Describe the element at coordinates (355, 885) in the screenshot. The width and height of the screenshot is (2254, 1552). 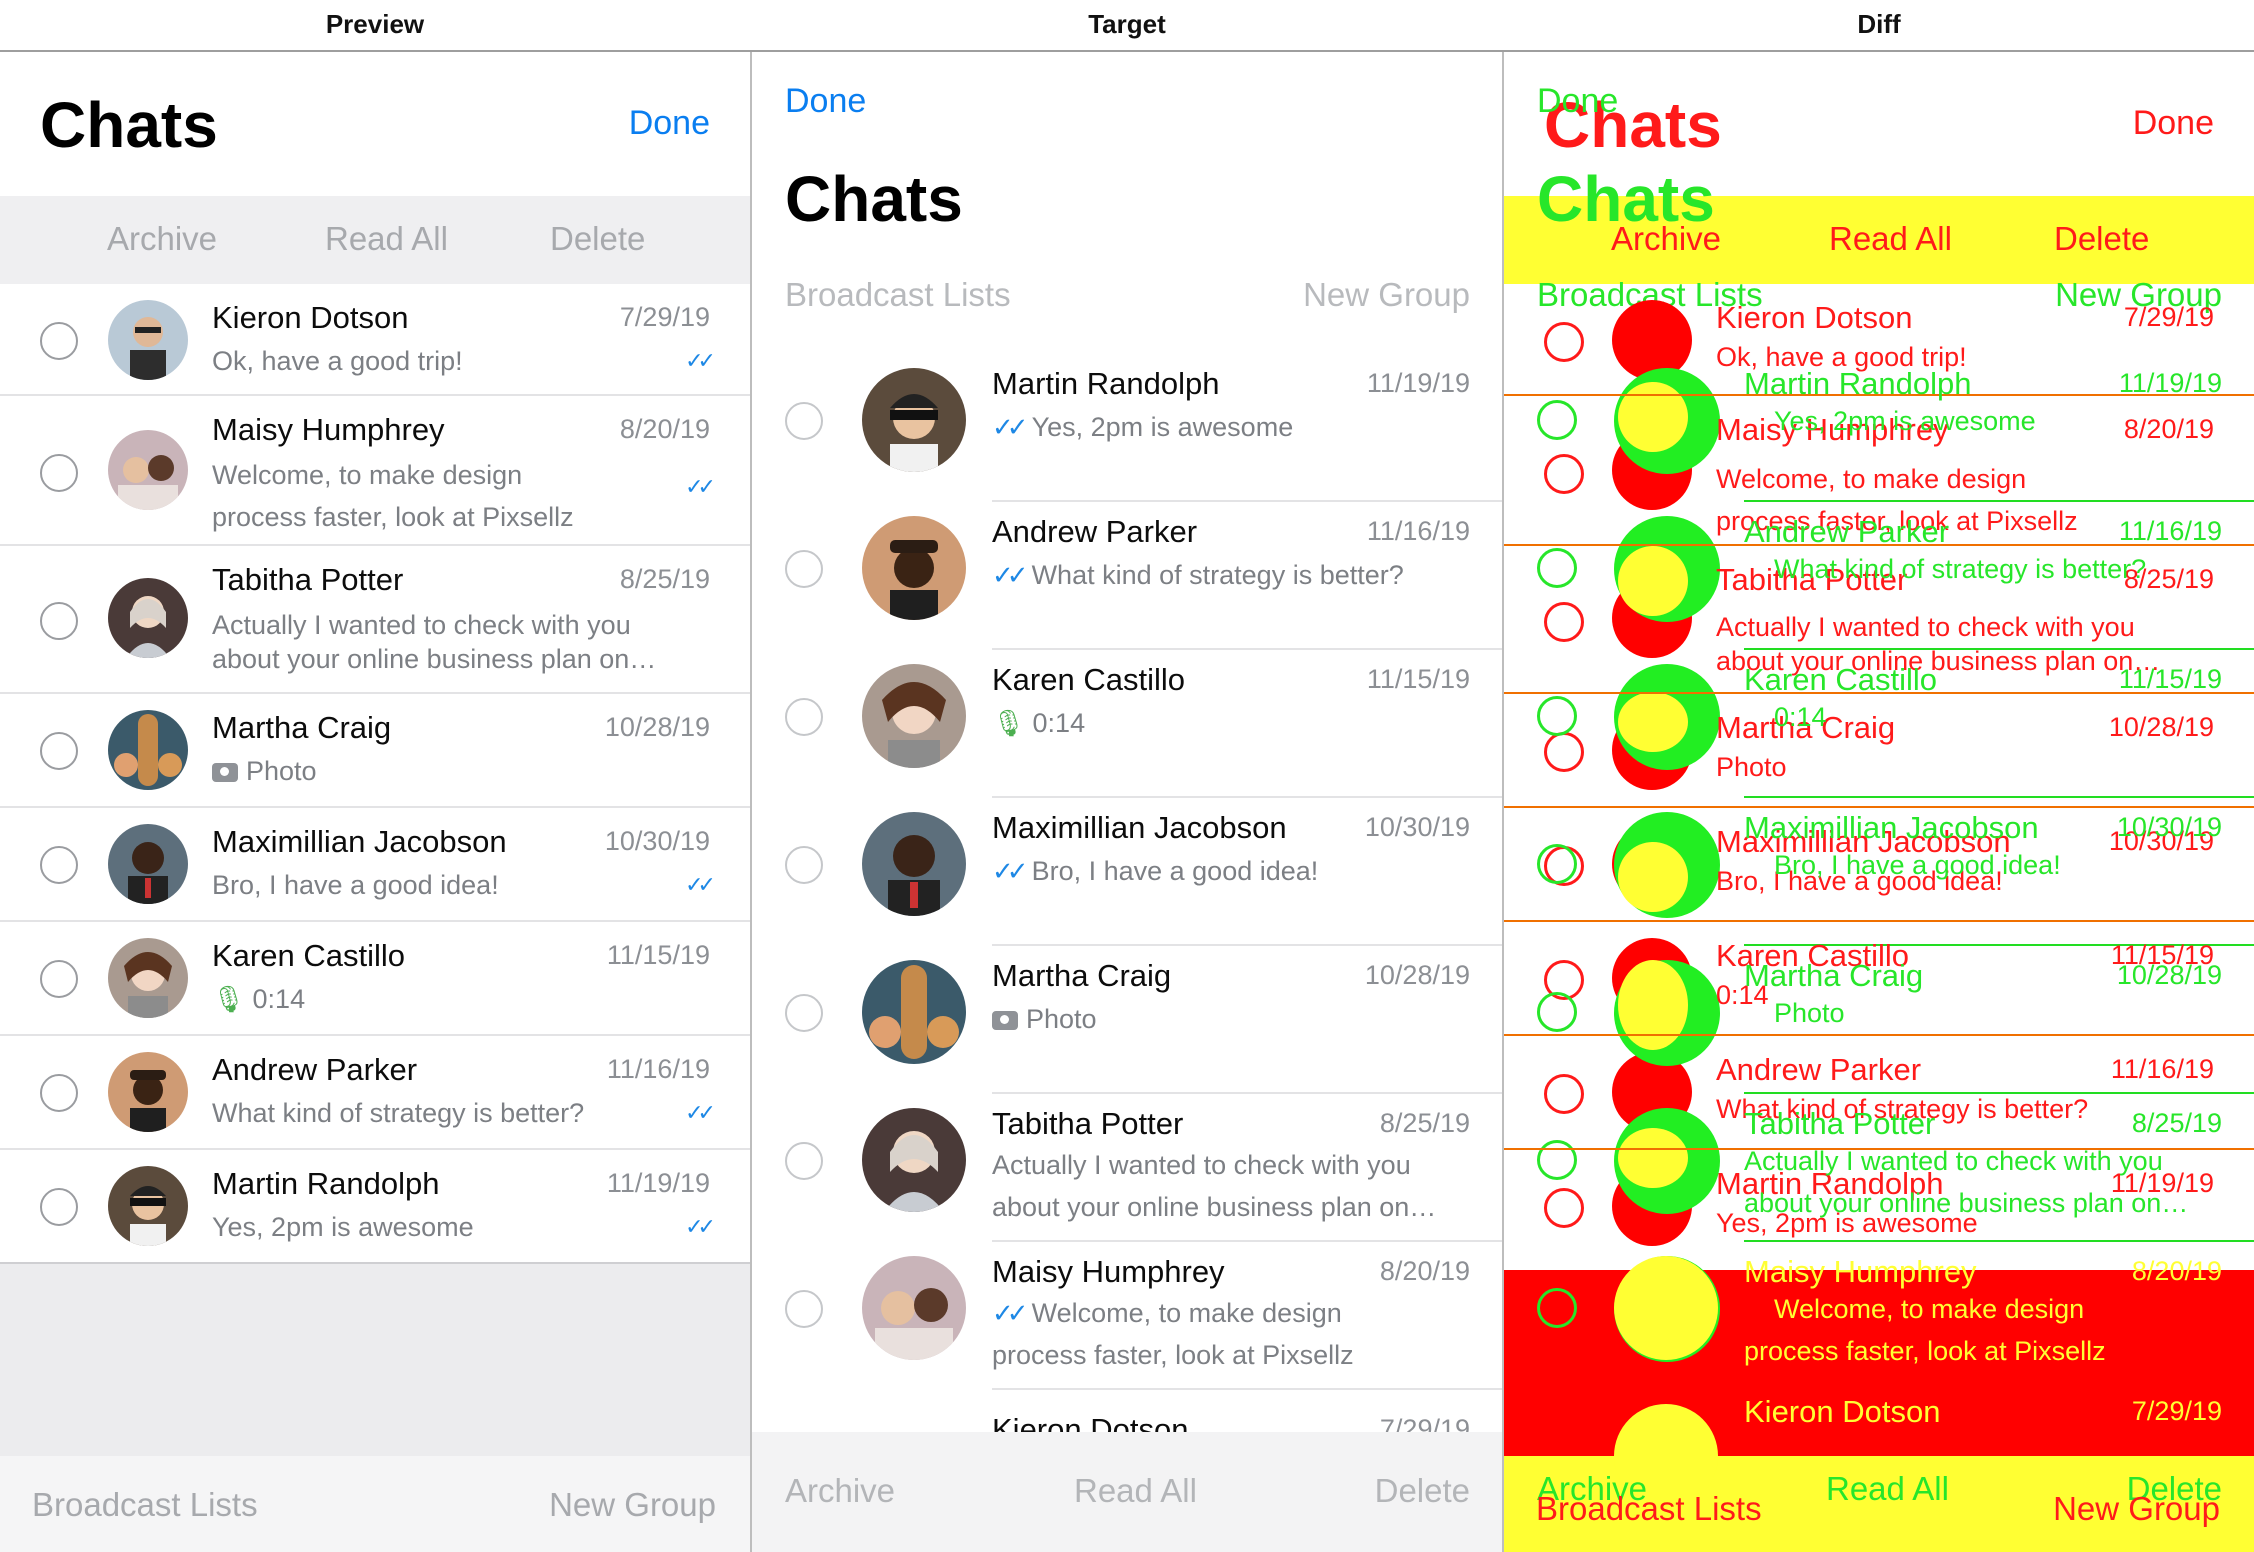
I see `chat-message: Bro, I have a good idea!` at that location.